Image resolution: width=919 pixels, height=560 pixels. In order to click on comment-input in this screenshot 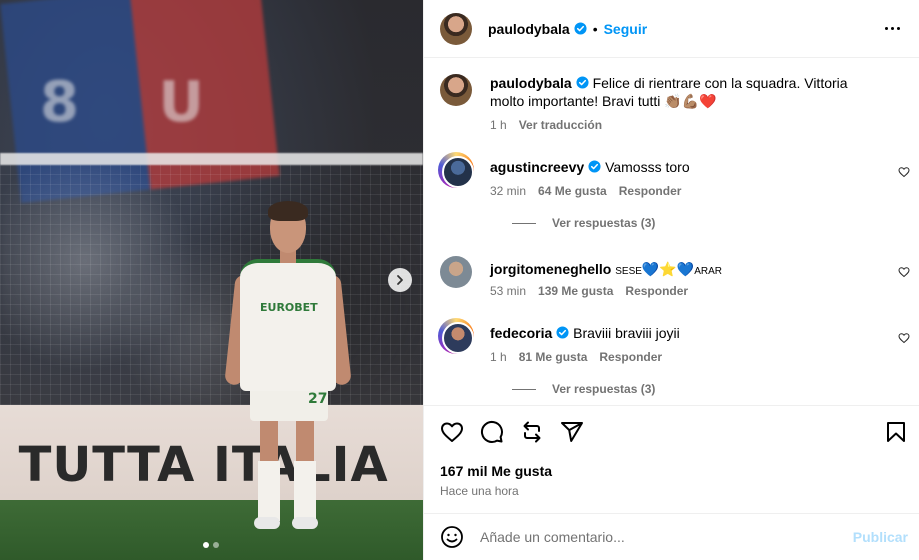, I will do `click(666, 537)`.